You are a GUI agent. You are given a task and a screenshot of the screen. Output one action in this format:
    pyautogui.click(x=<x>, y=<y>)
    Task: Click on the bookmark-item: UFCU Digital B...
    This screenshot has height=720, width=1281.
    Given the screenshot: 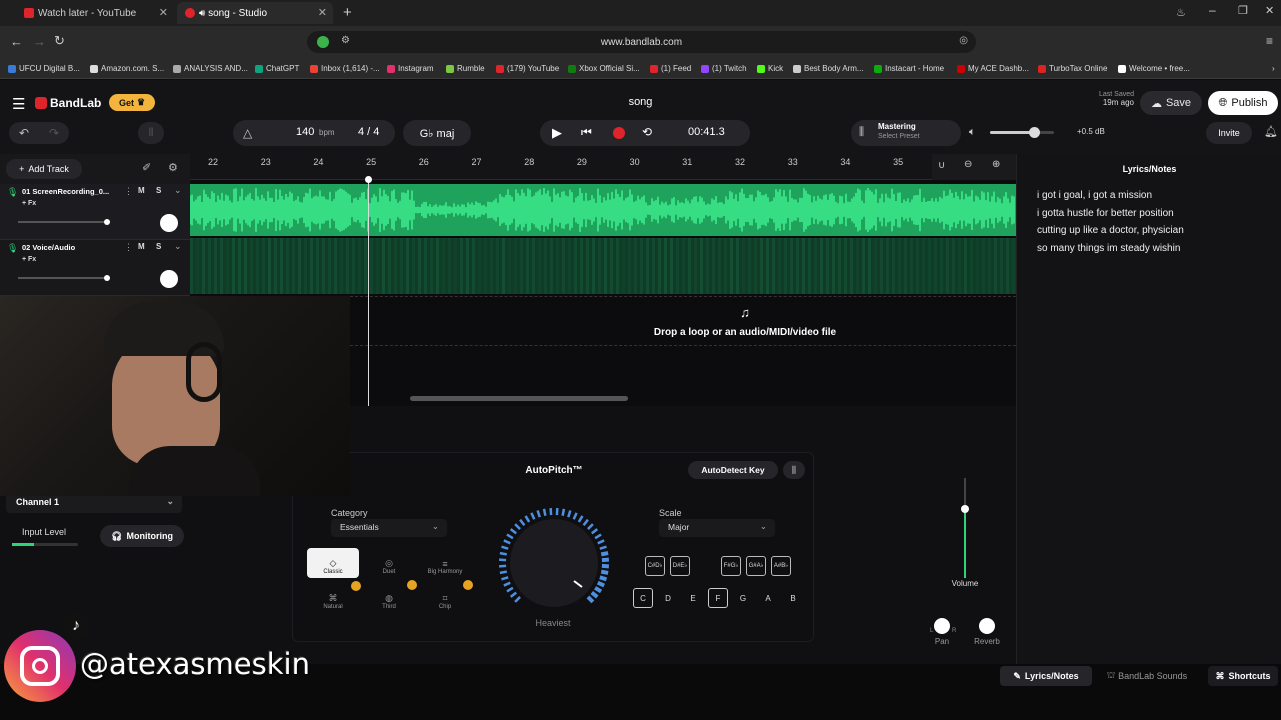 What is the action you would take?
    pyautogui.click(x=44, y=68)
    